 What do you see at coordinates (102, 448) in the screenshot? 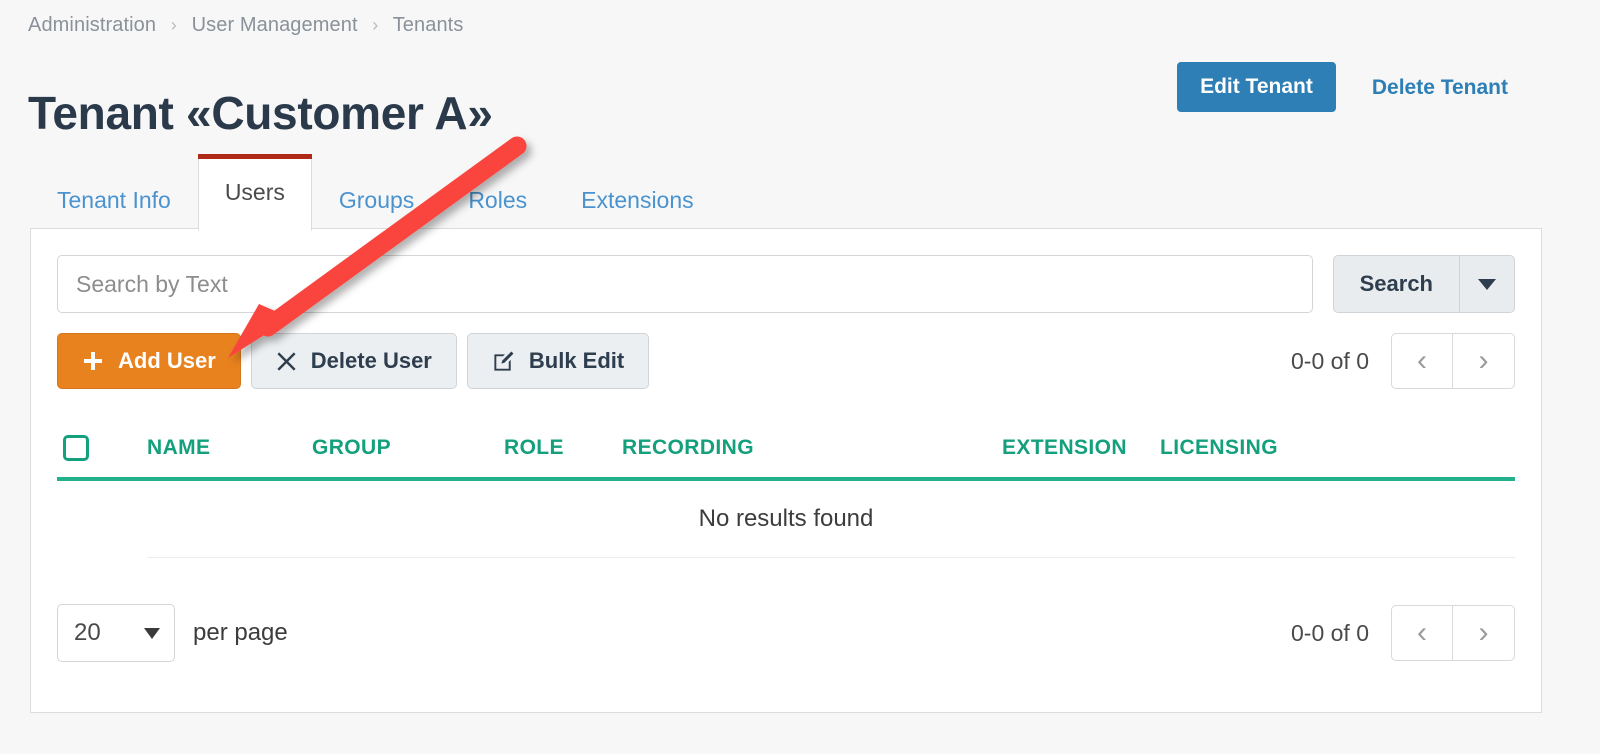
I see `select-all-cell` at bounding box center [102, 448].